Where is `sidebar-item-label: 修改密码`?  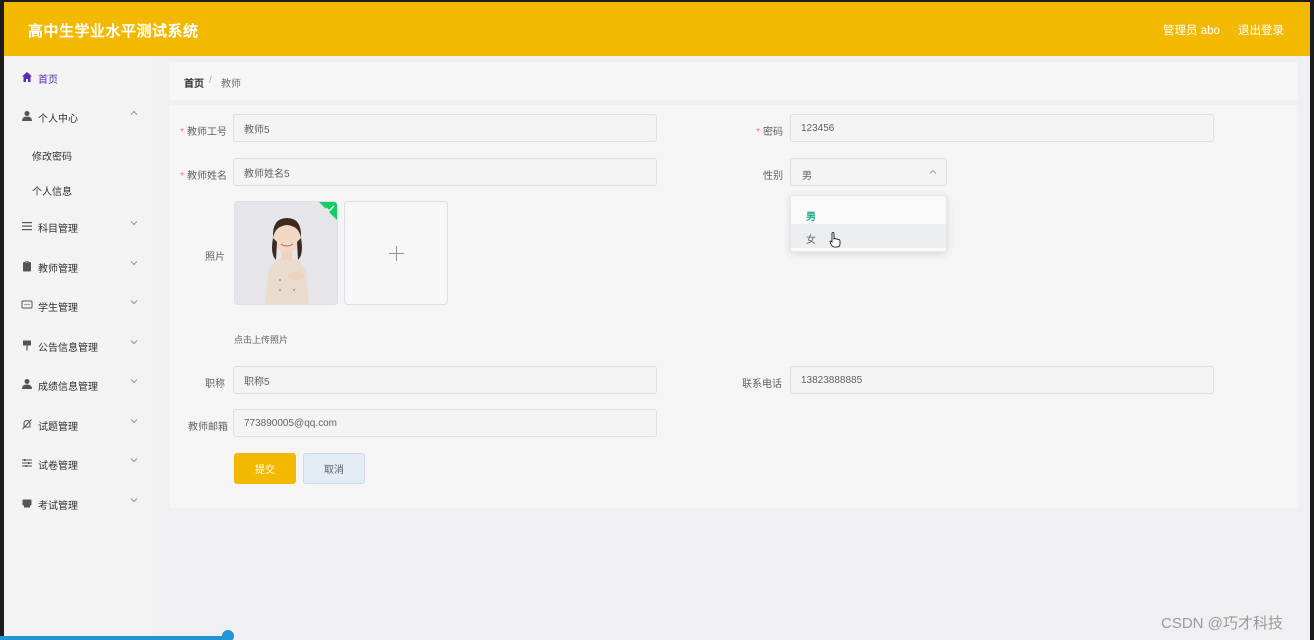
sidebar-item-label: 修改密码 is located at coordinates (52, 157).